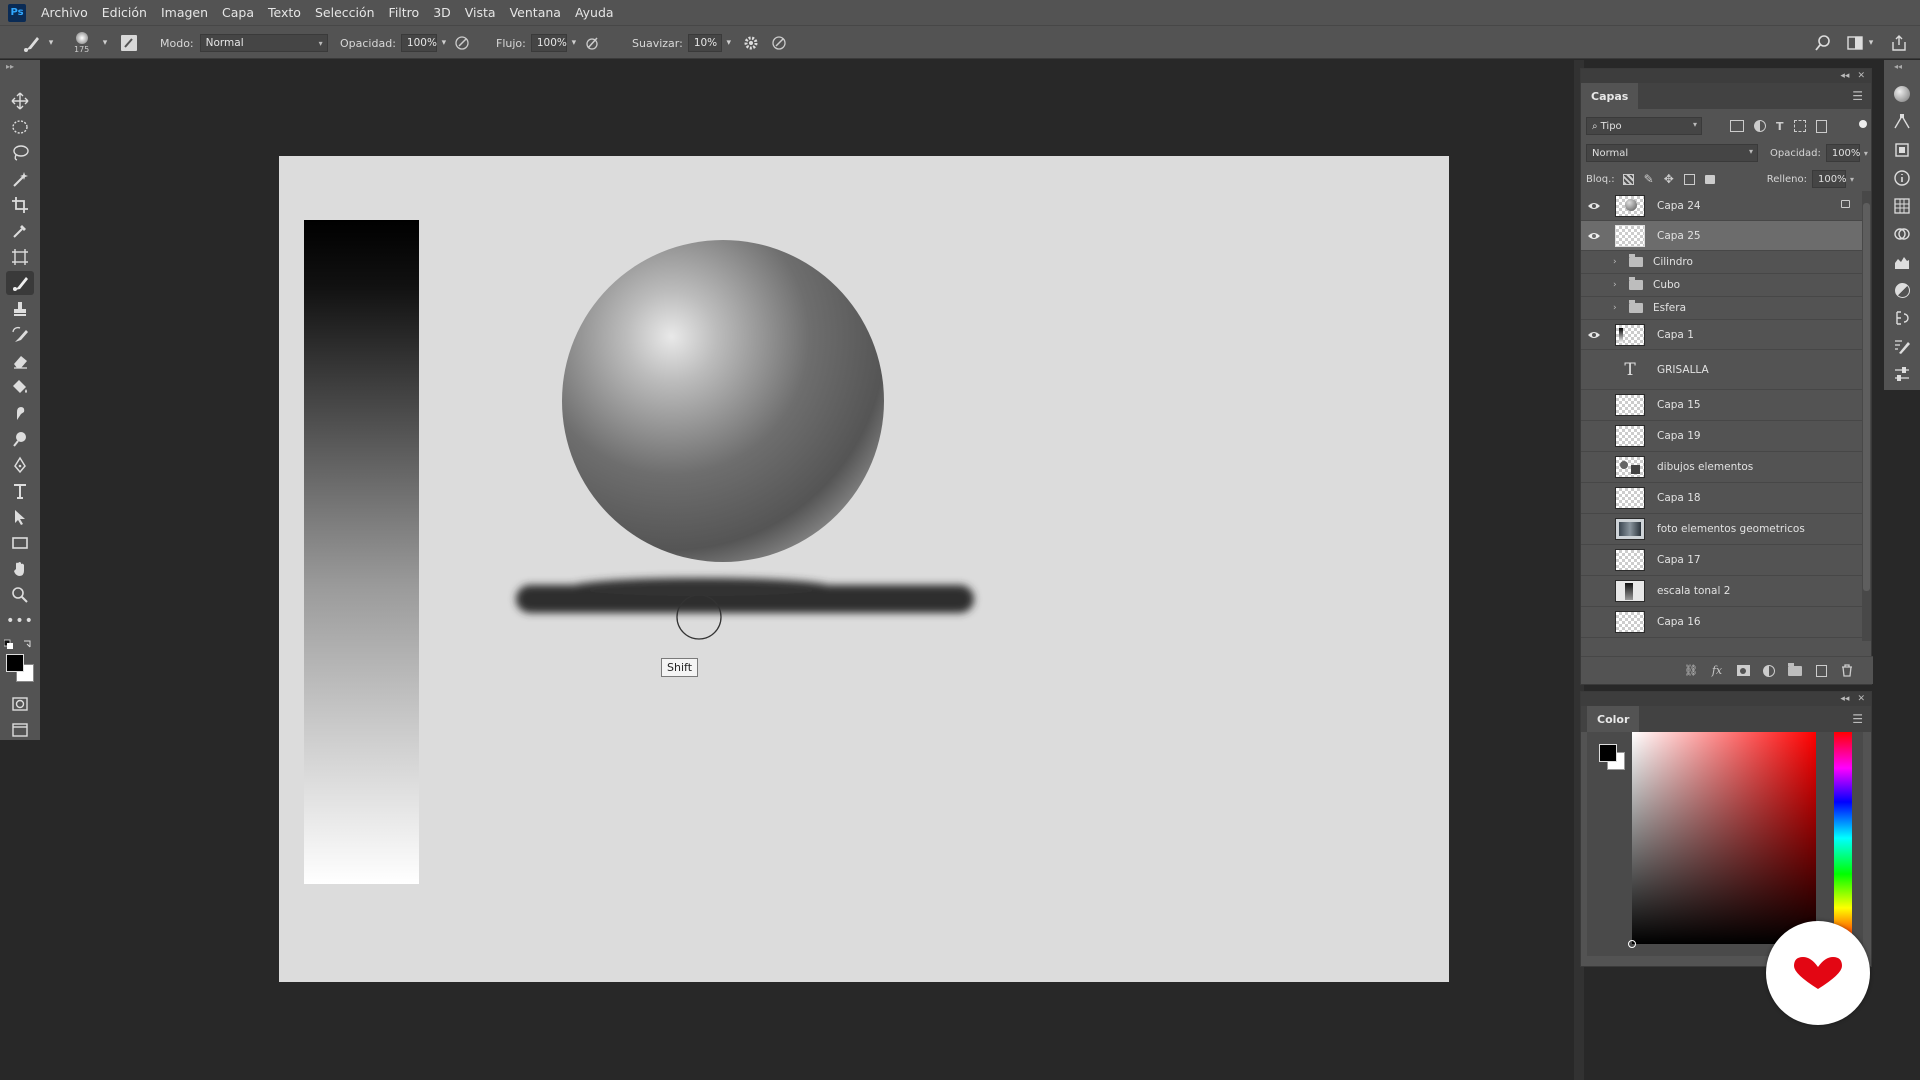 This screenshot has height=1080, width=1920. Describe the element at coordinates (20, 387) in the screenshot. I see `paint-bucket-tool` at that location.